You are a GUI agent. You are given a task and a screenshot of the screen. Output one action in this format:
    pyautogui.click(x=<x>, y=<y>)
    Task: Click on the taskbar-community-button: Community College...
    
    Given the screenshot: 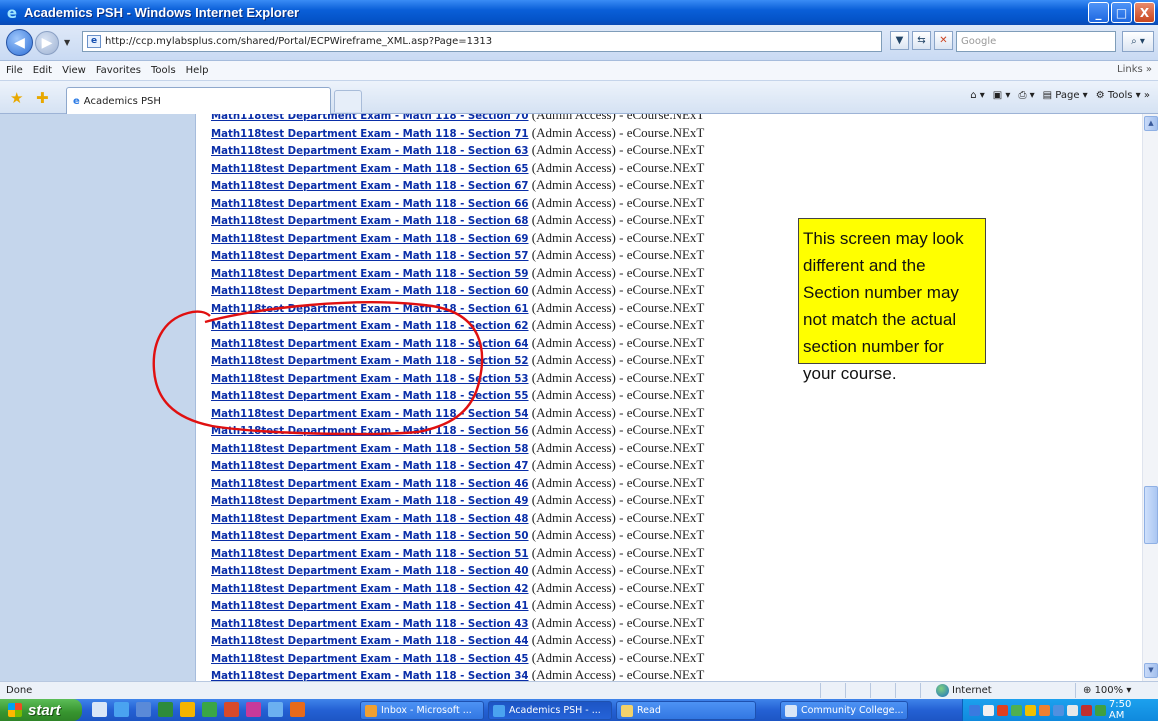 What is the action you would take?
    pyautogui.click(x=844, y=710)
    